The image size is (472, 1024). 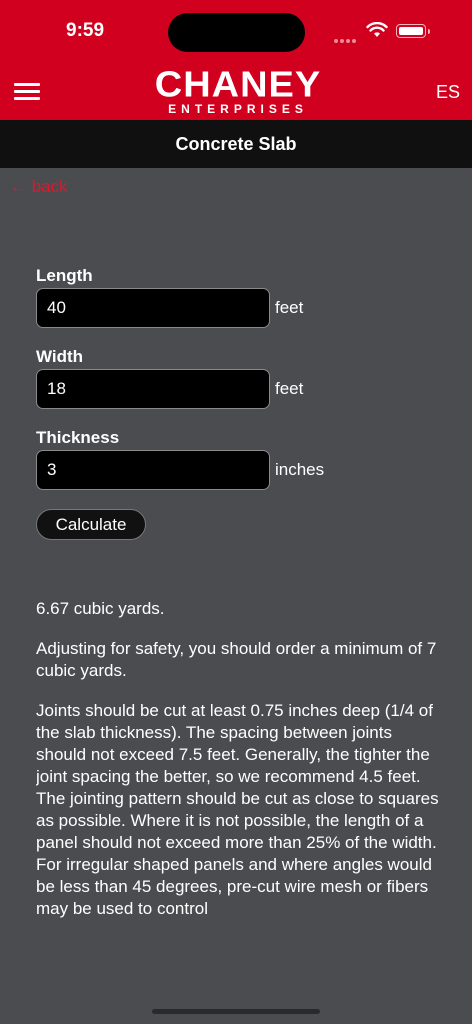 I want to click on status-bar: 9:59, so click(x=236, y=30).